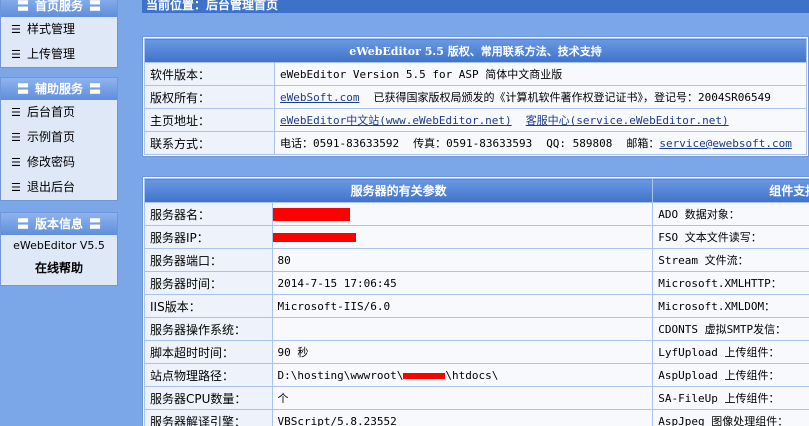 The image size is (809, 426). I want to click on table-row: 服务器操作系统： CDONTS 虚拟SMTP发信：, so click(476, 329).